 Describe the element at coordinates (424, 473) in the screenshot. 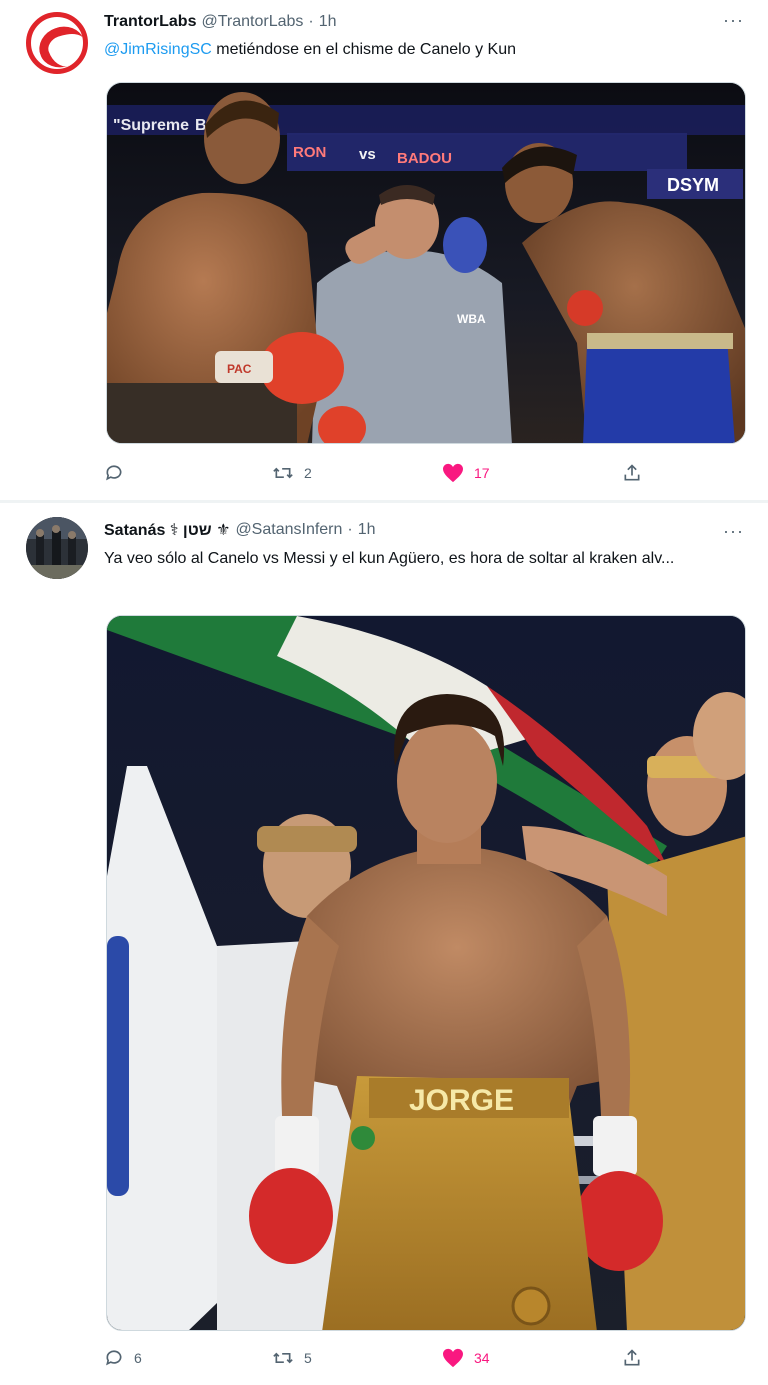

I see `tweet-actions: 2 17` at that location.